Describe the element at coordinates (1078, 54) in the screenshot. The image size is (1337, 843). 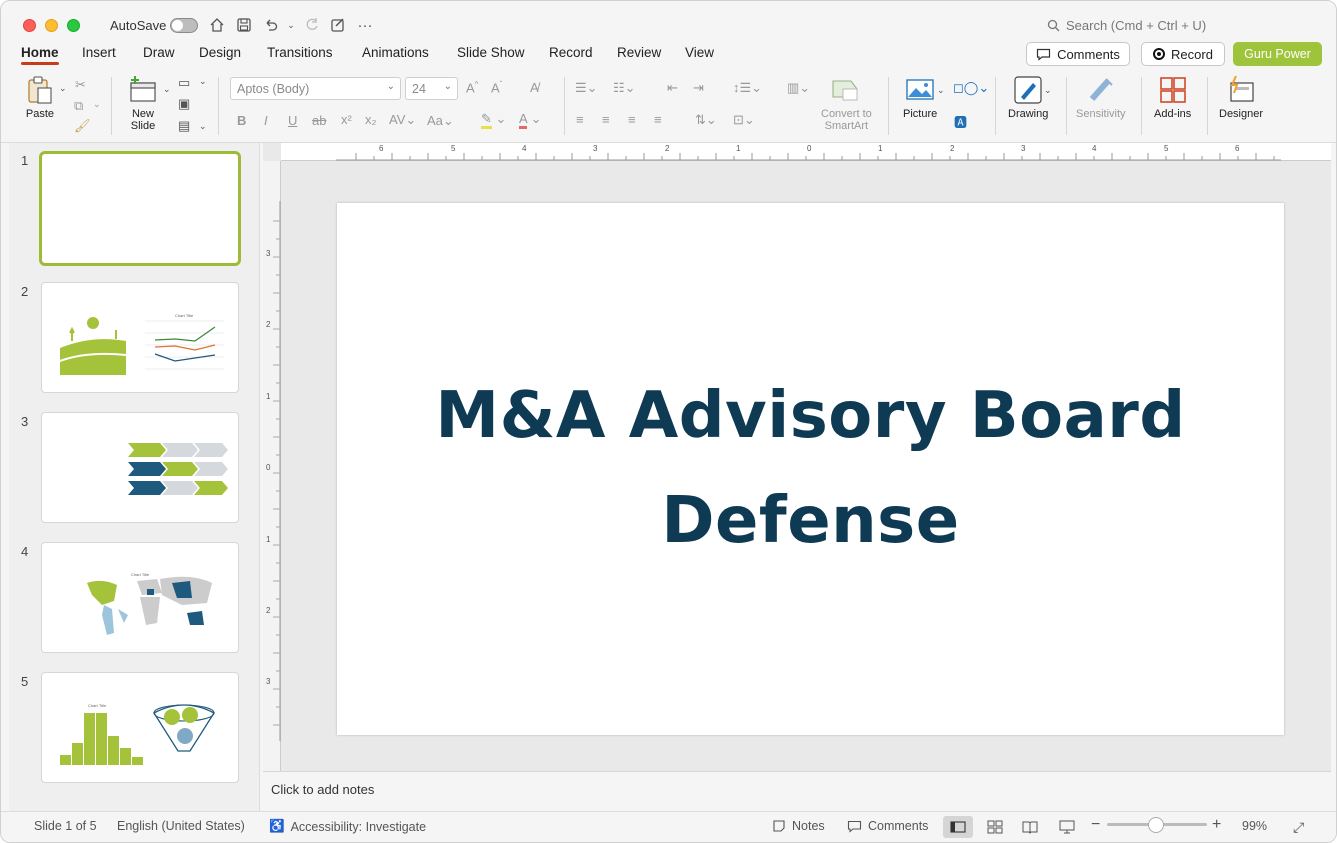
I see `comments-button: Comments` at that location.